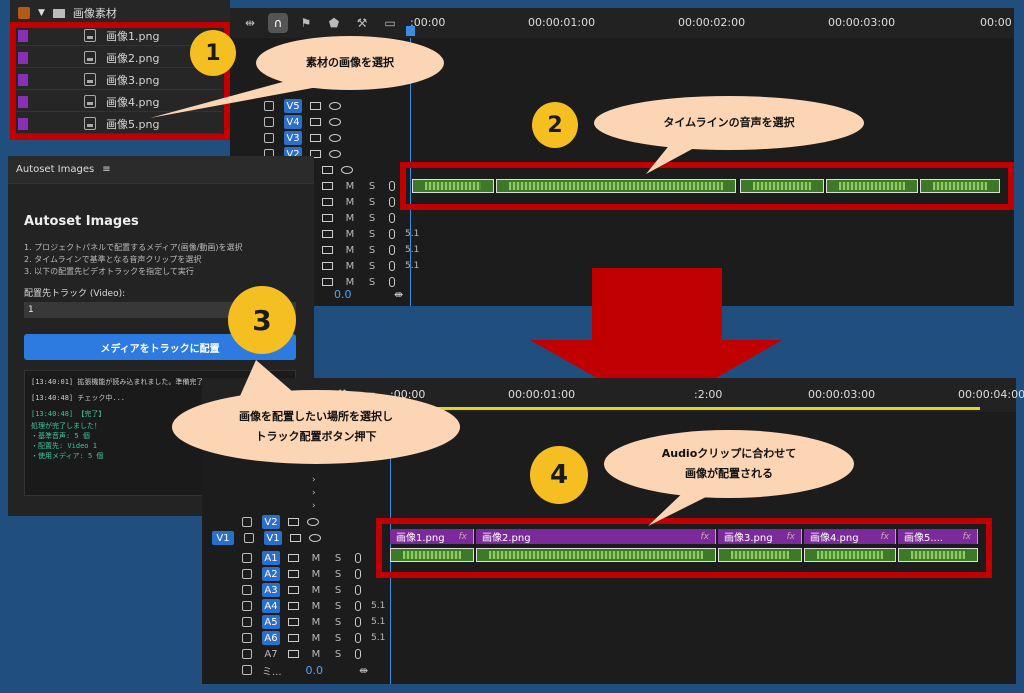 The width and height of the screenshot is (1024, 693). I want to click on callout-bubble-1: 素材の画像を選択, so click(350, 63).